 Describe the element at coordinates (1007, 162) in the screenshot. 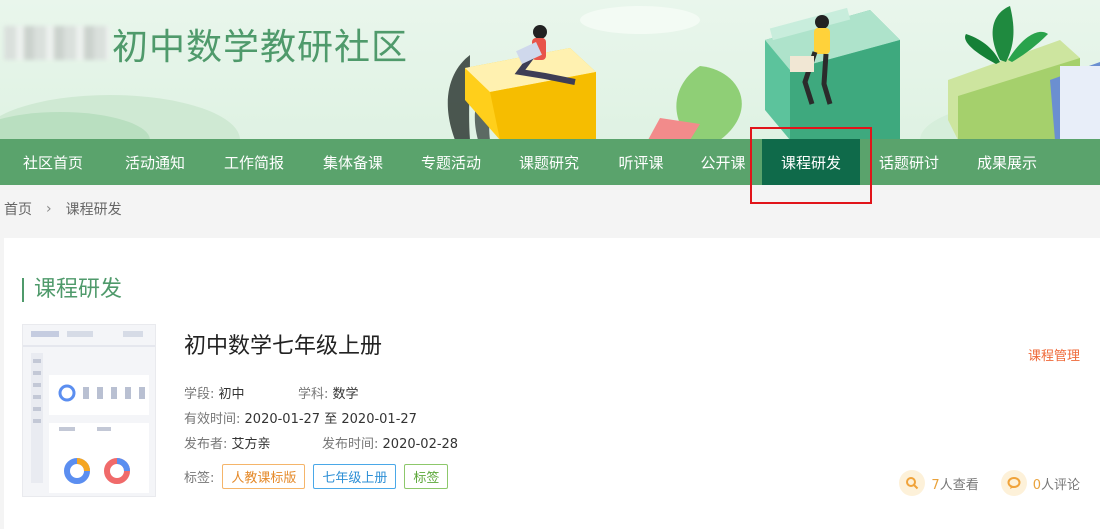

I see `nav-item-achievements: 成果展示` at that location.